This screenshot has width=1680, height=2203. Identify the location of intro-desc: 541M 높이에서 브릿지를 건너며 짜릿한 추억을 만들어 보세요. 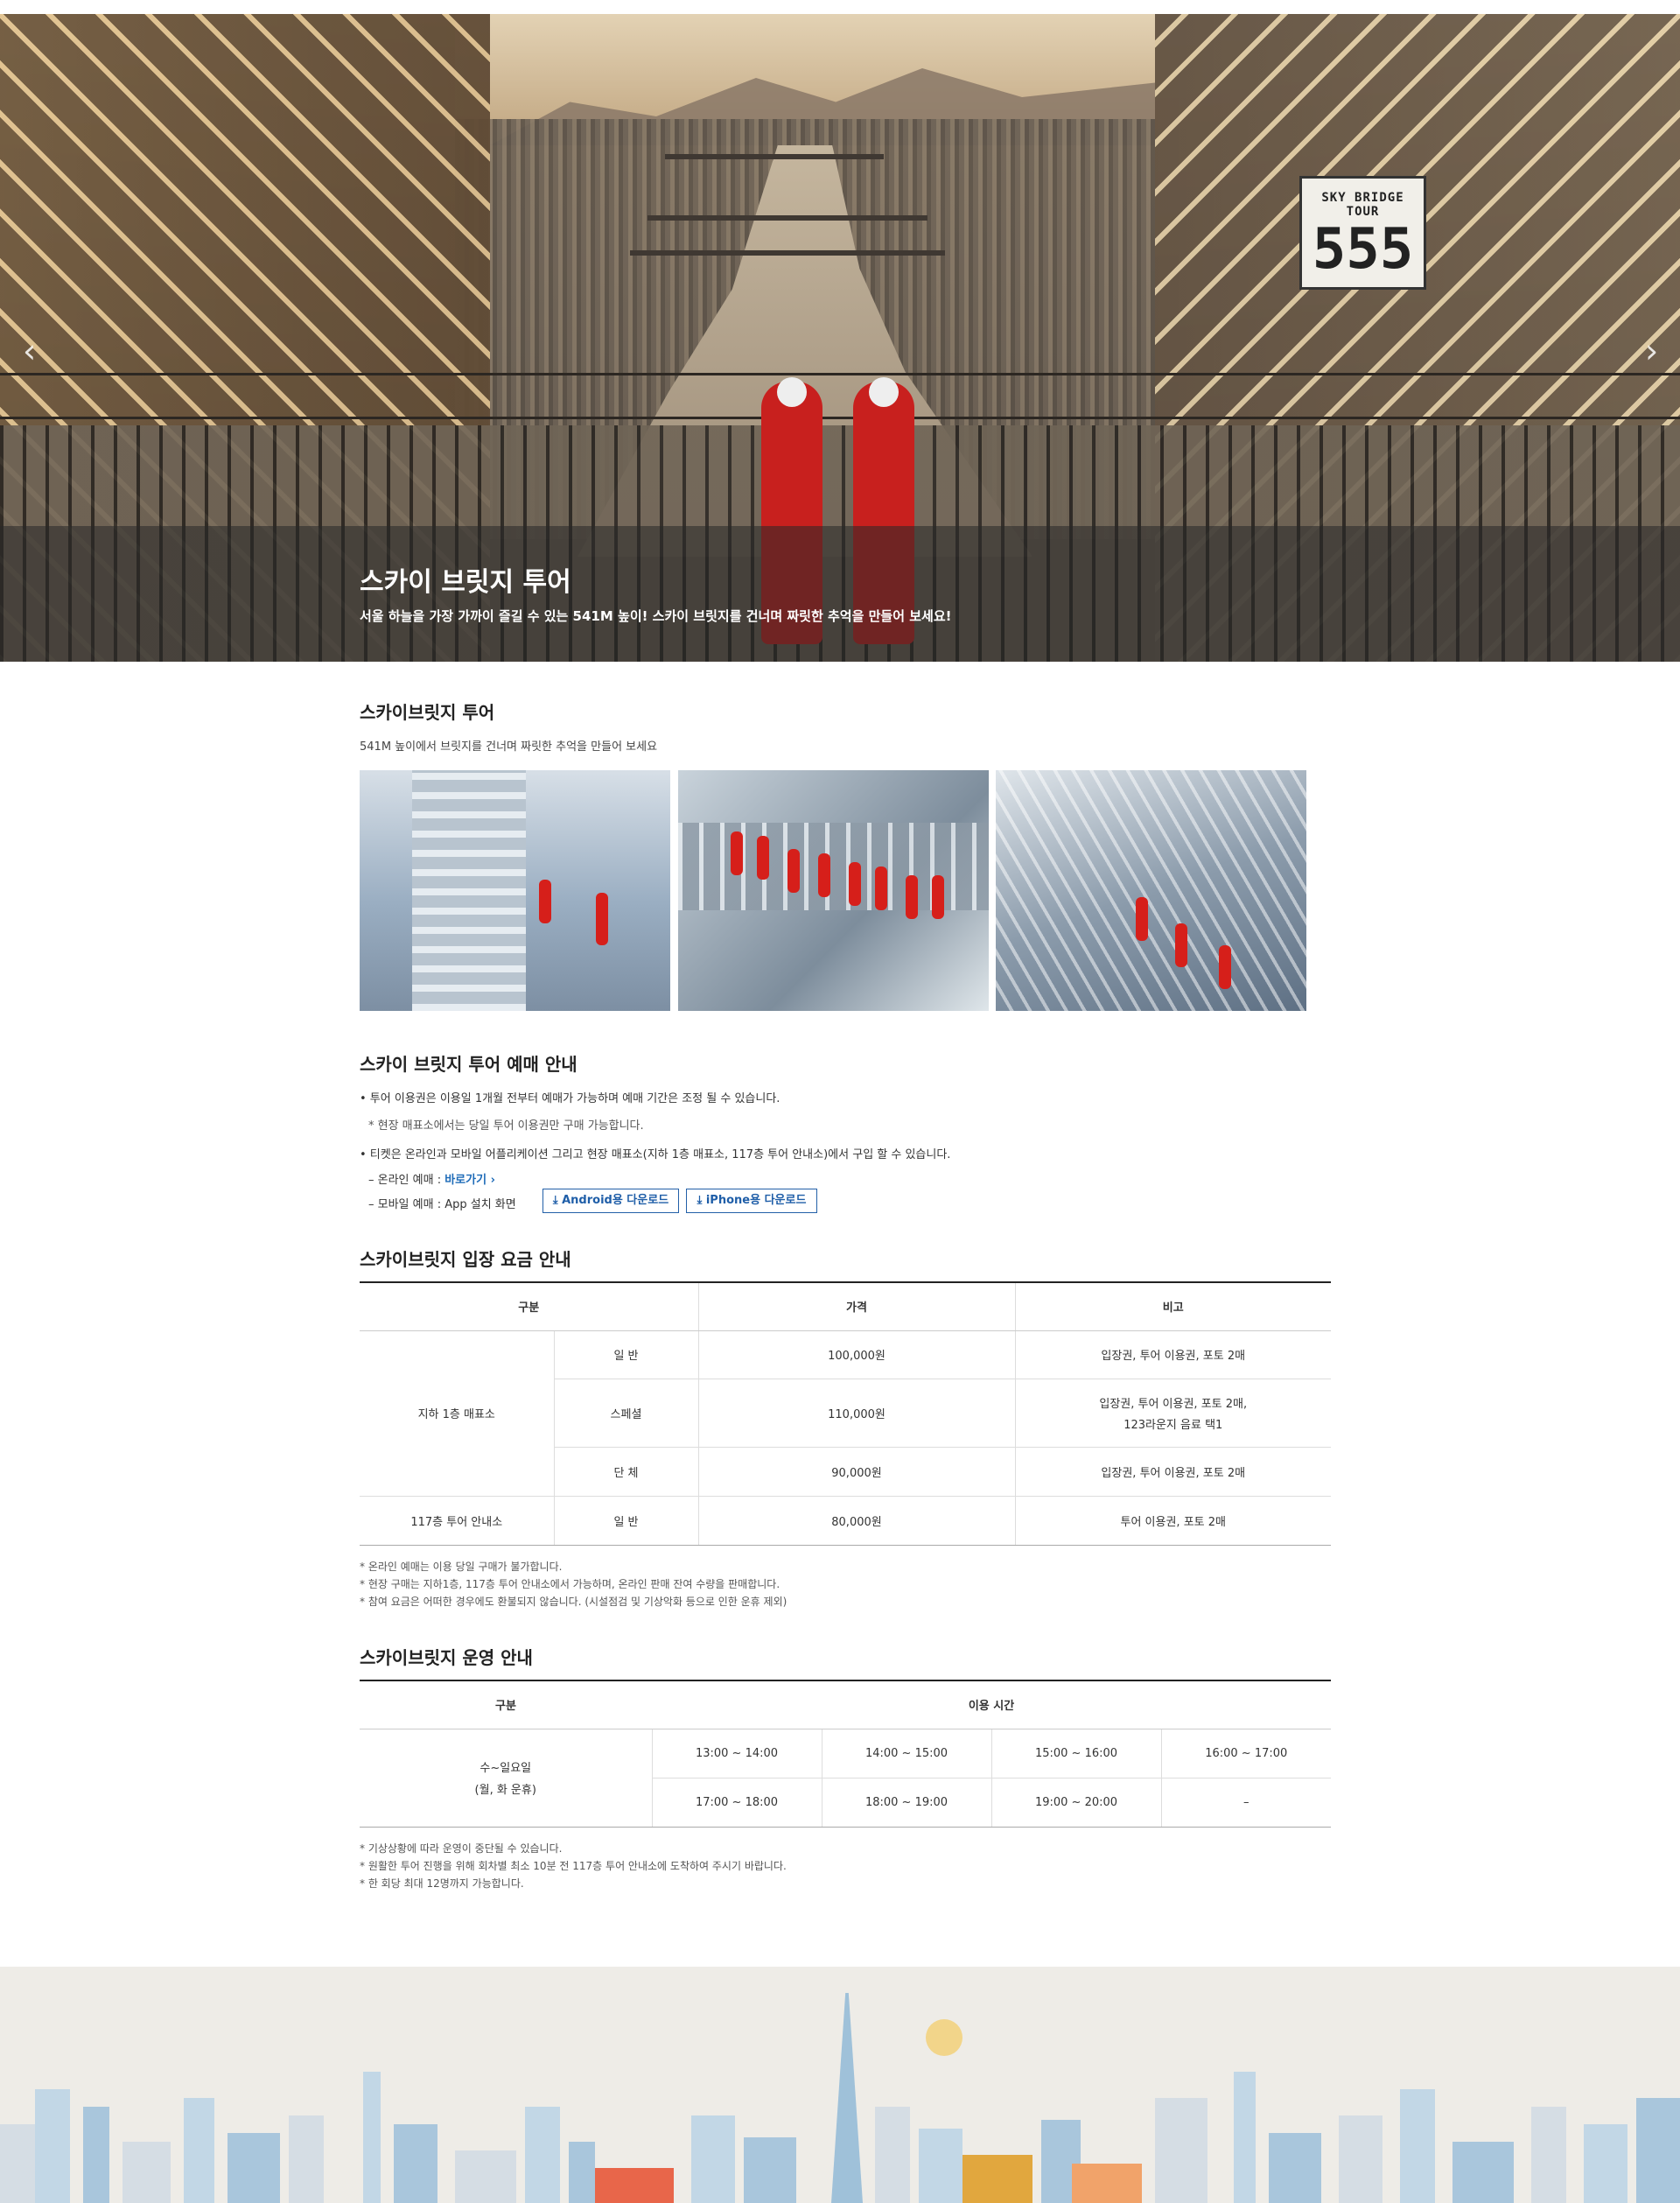
(509, 747).